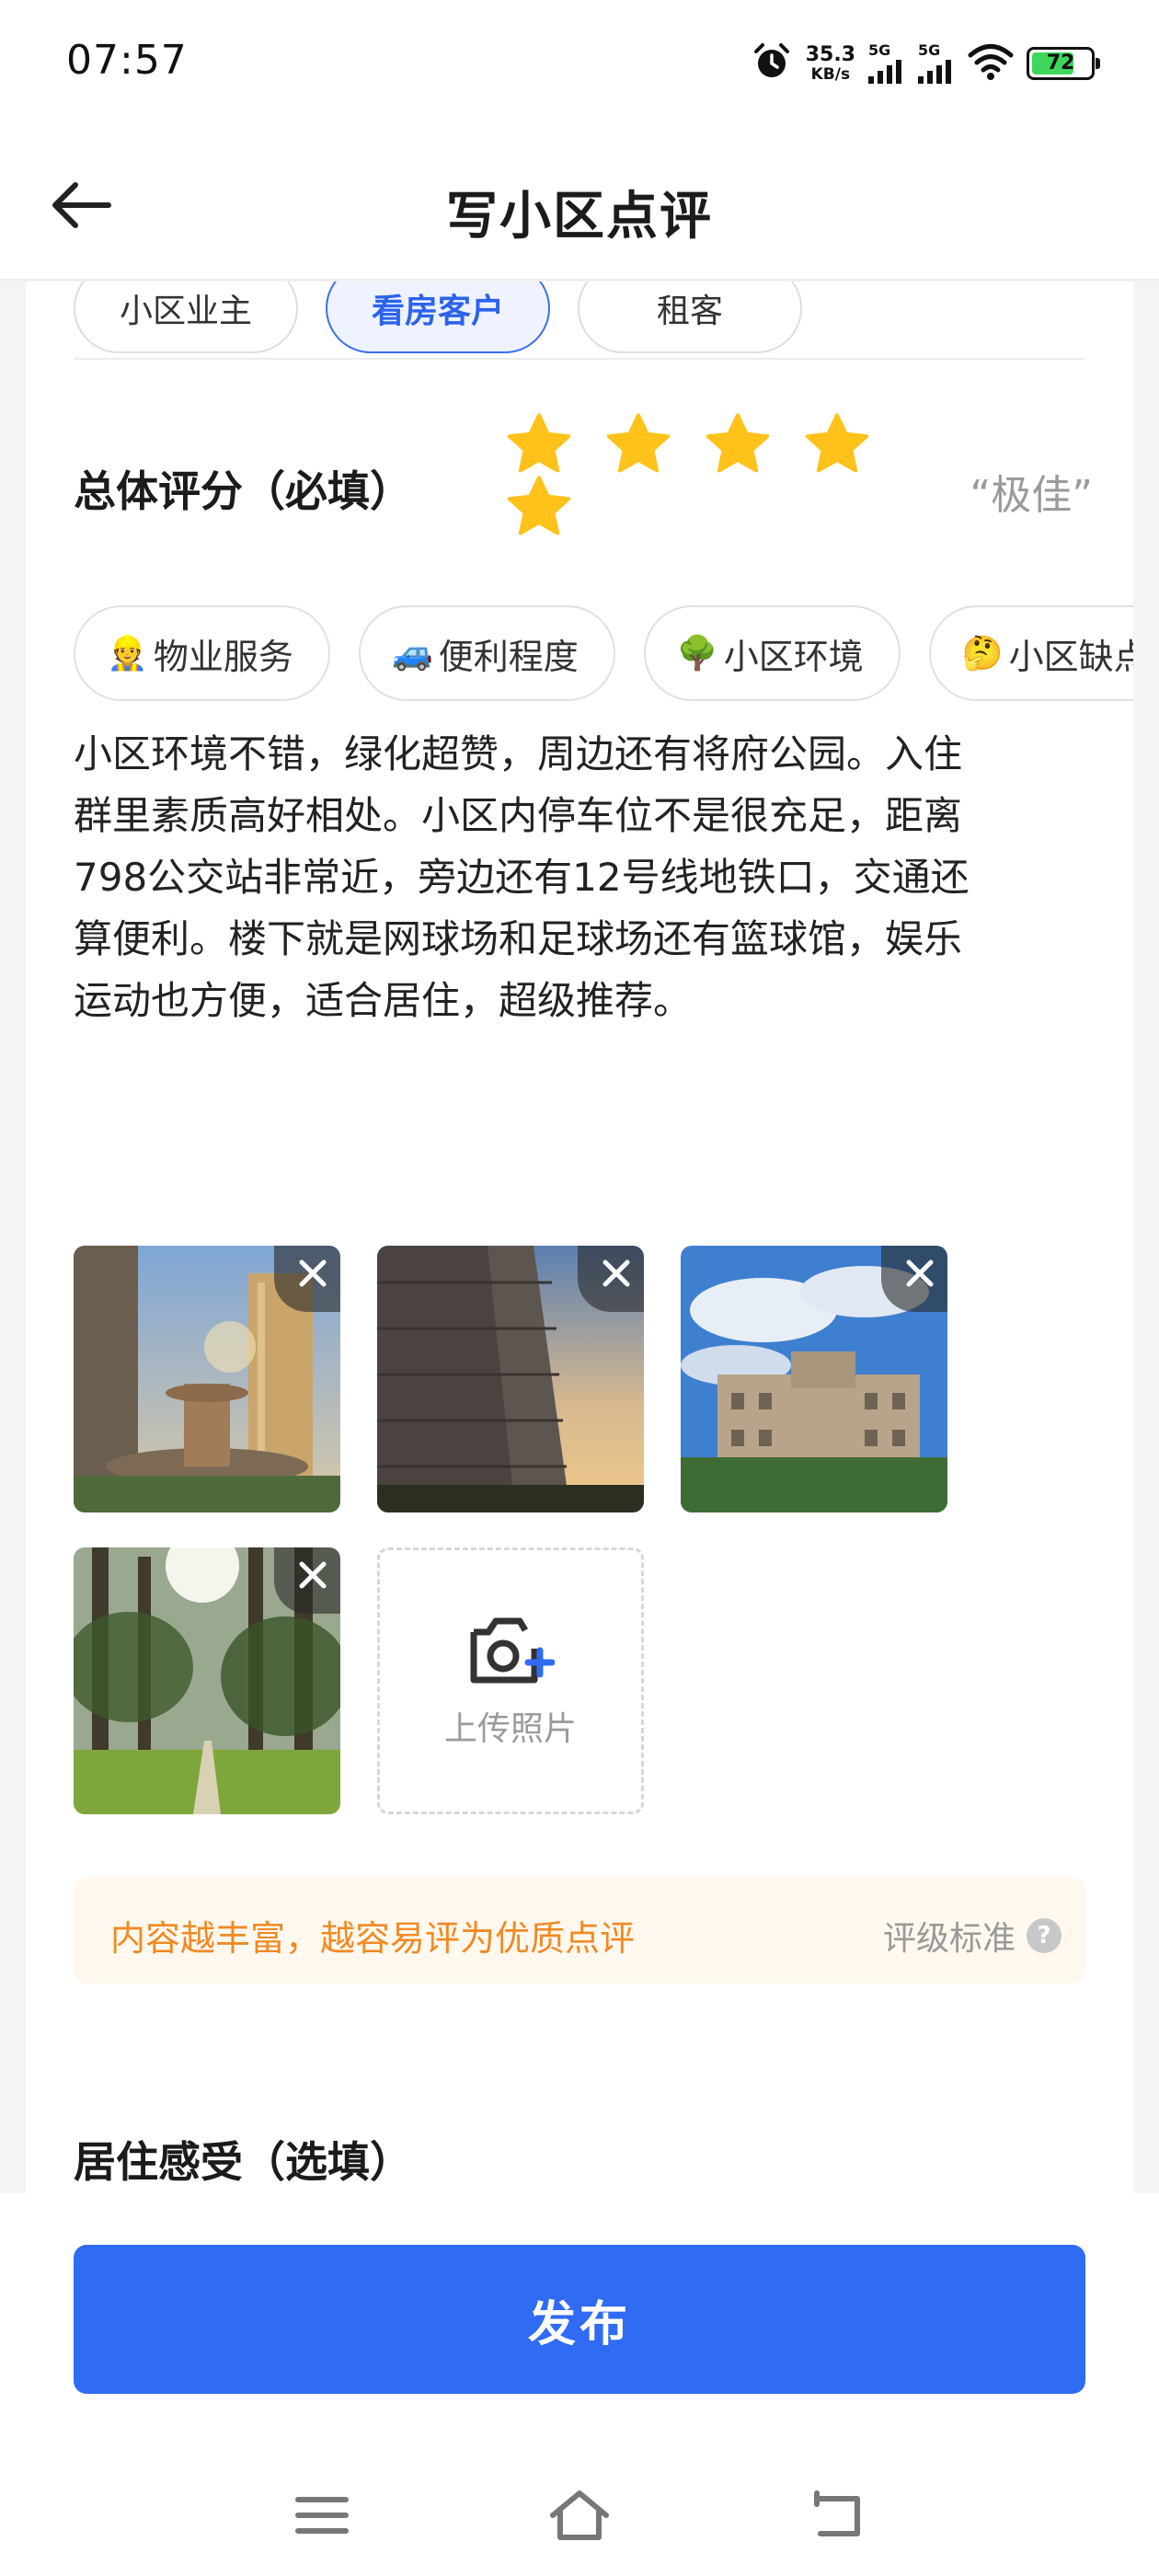 The width and height of the screenshot is (1159, 2576). I want to click on system-nav-bar, so click(579, 2515).